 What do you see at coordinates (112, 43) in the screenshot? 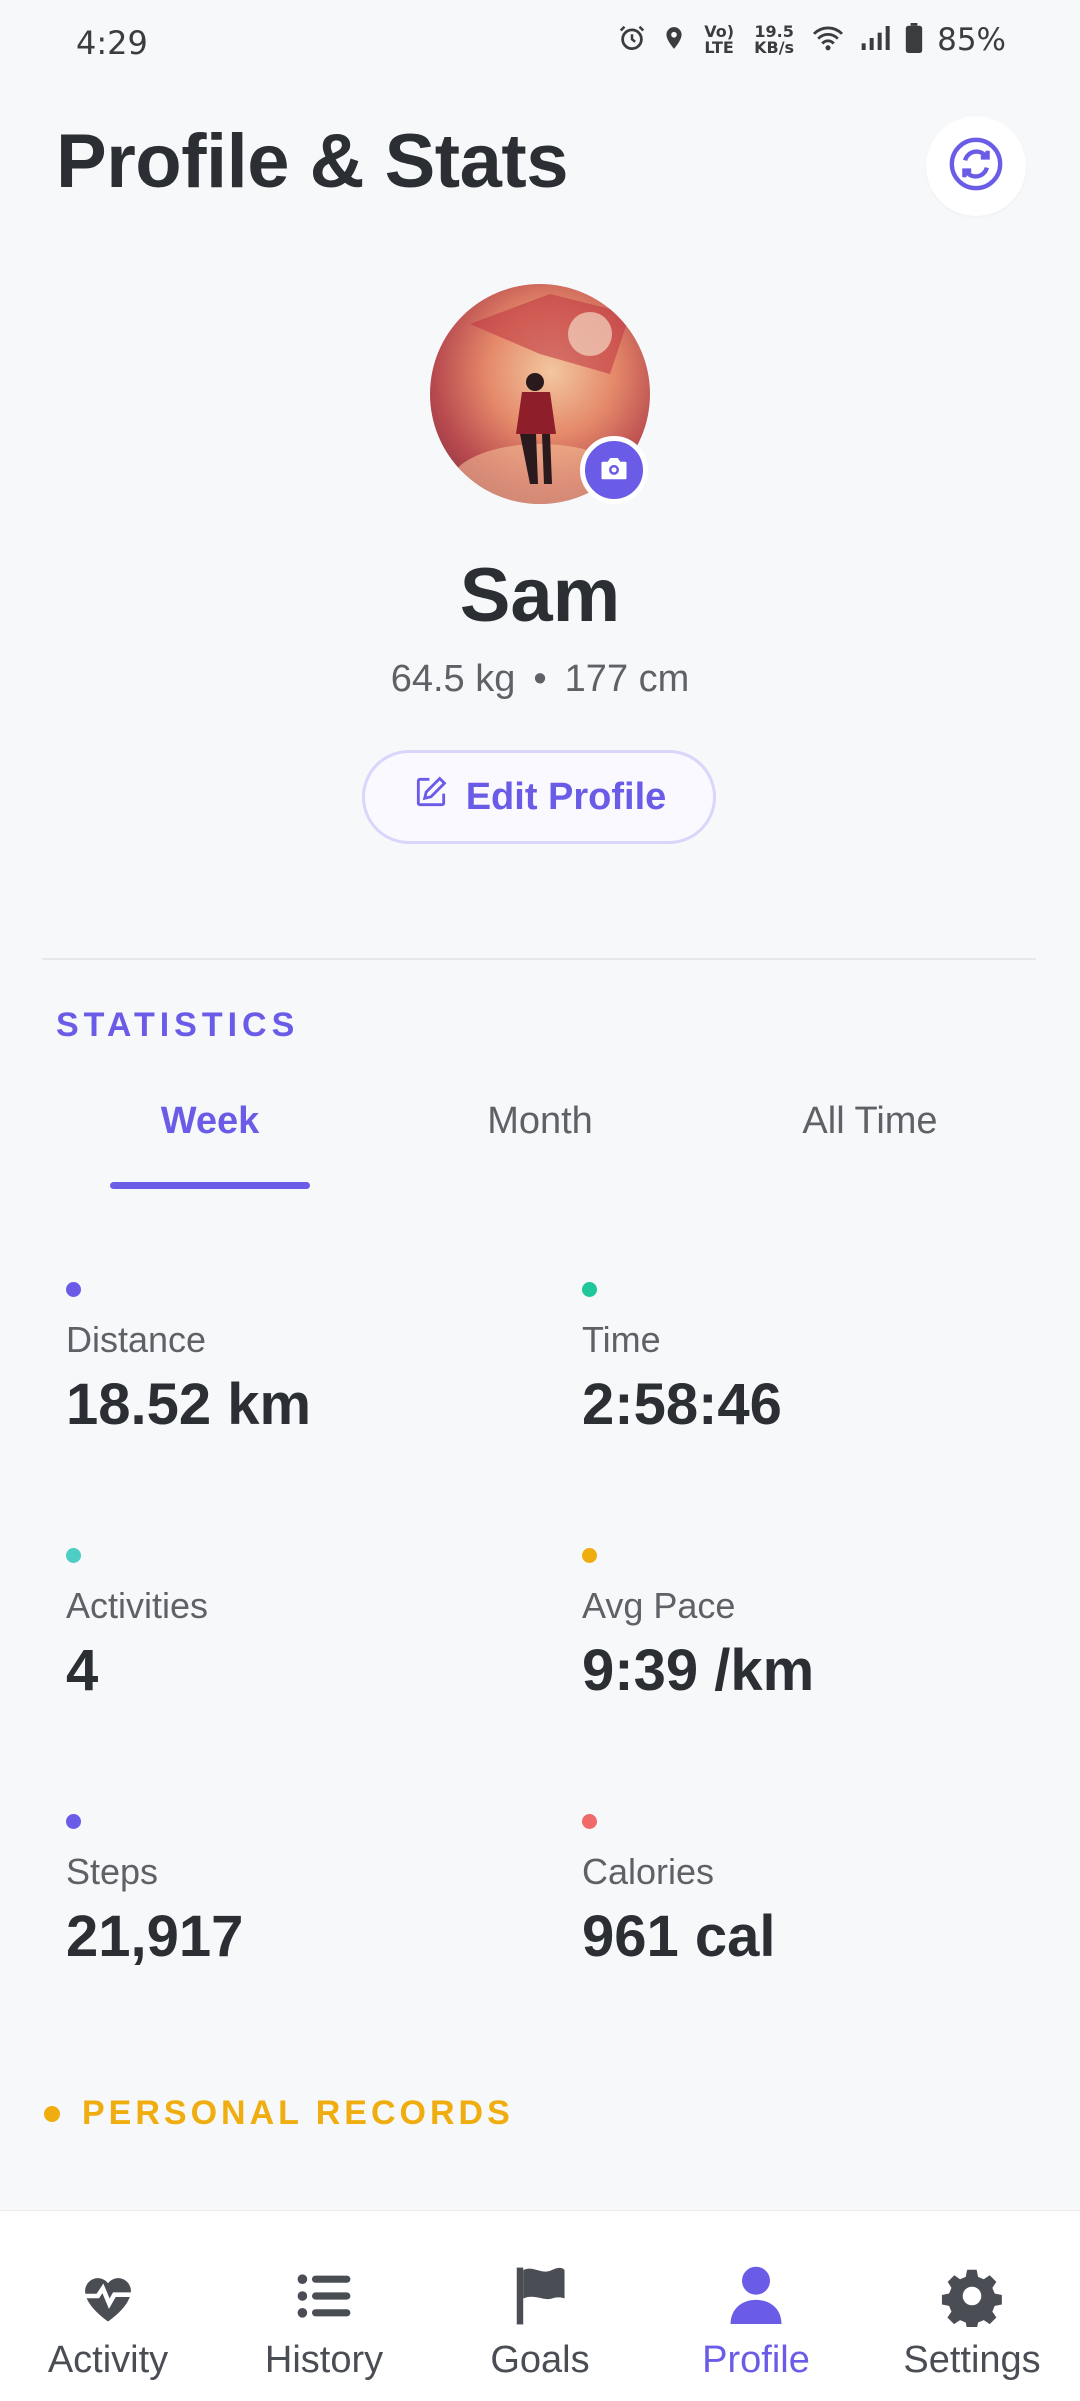
I see `status-time: 4:29` at bounding box center [112, 43].